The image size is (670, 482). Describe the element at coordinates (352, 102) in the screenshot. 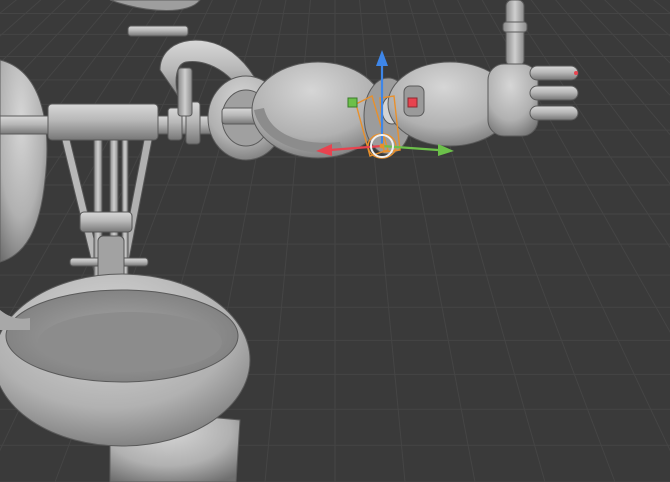

I see `yz-plane-handle-icon` at that location.